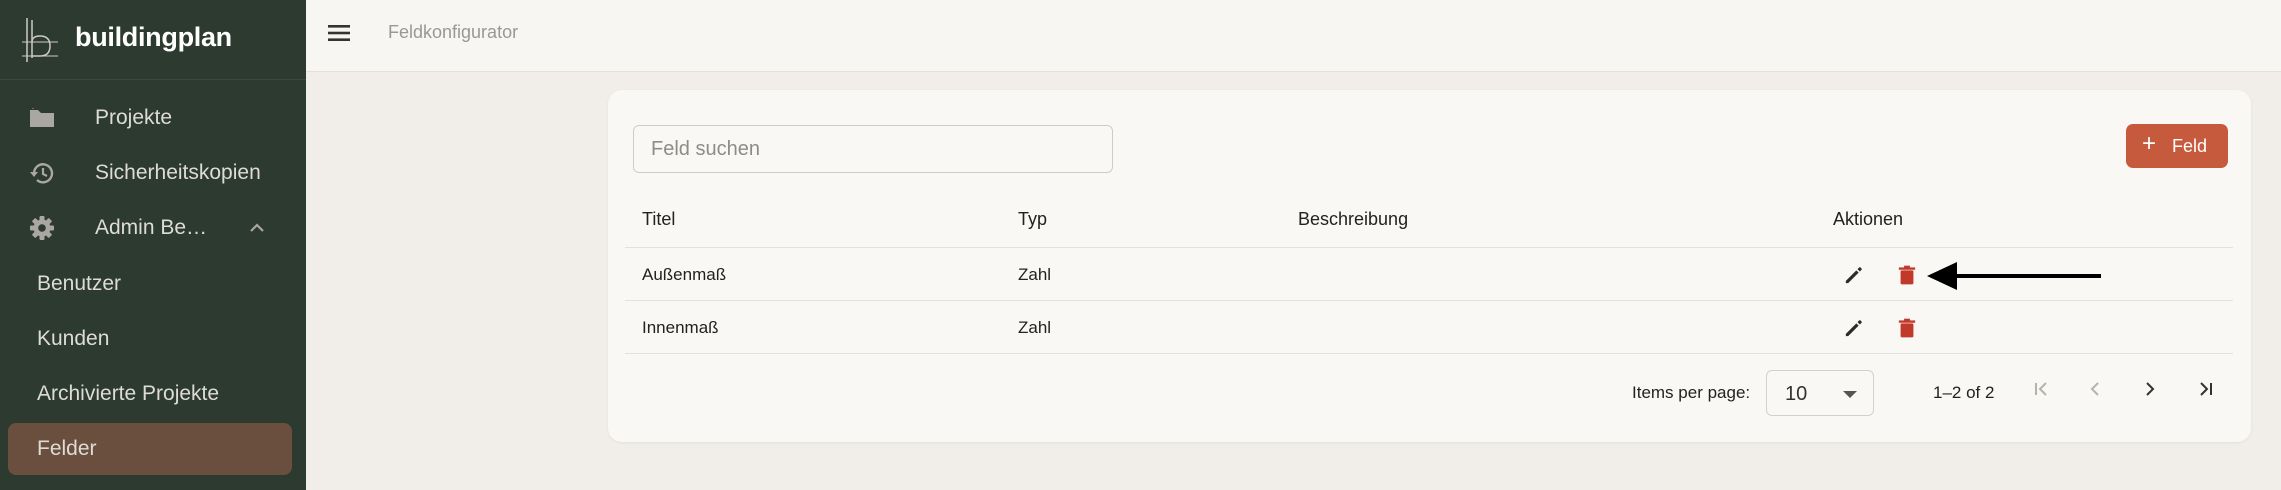 Image resolution: width=2281 pixels, height=490 pixels. I want to click on sidebar-item-sicherheitskopien: Sicherheitskopien, so click(153, 173).